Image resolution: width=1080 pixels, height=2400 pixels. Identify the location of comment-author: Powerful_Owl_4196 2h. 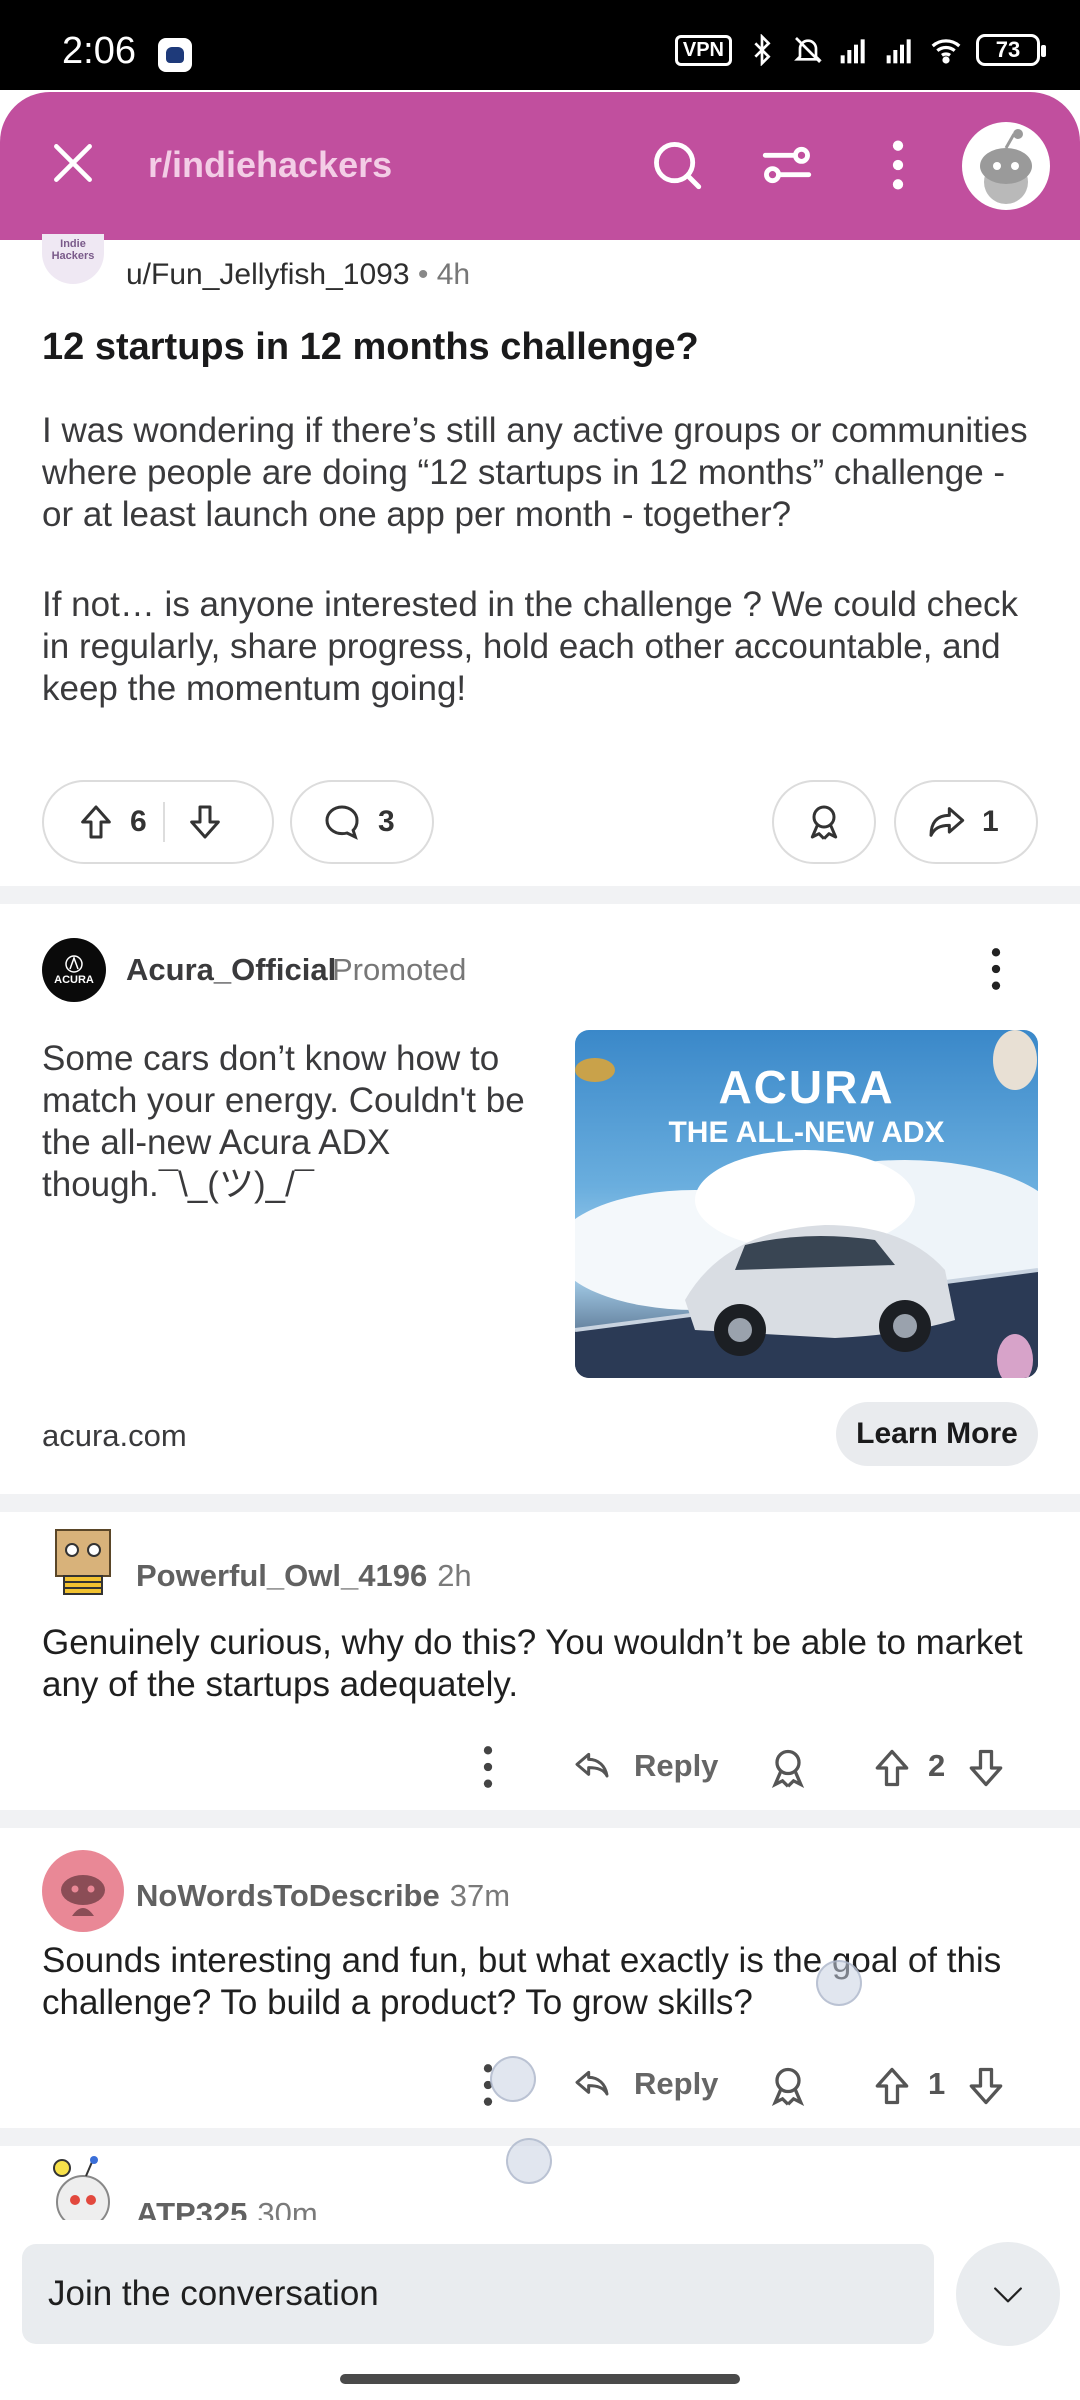
(304, 1576).